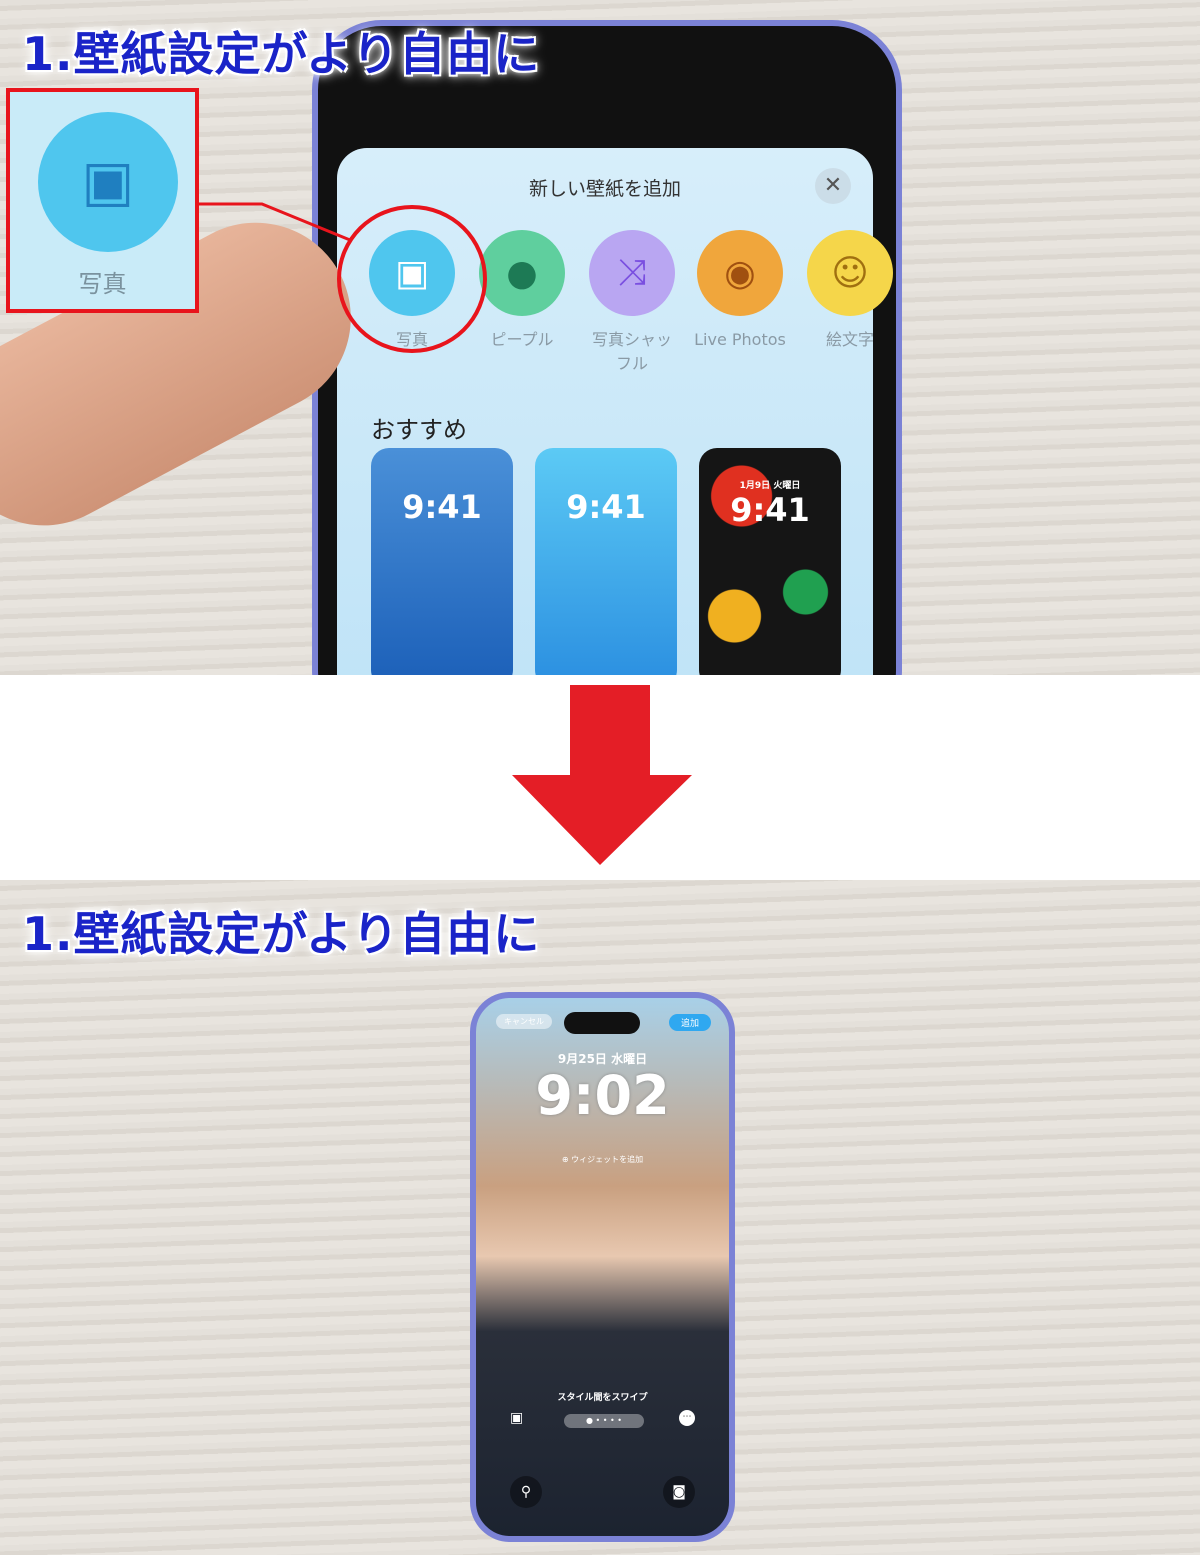 This screenshot has height=1555, width=1200. I want to click on option-photo-shuffle: ⤨ 写真シャッフル, so click(632, 303).